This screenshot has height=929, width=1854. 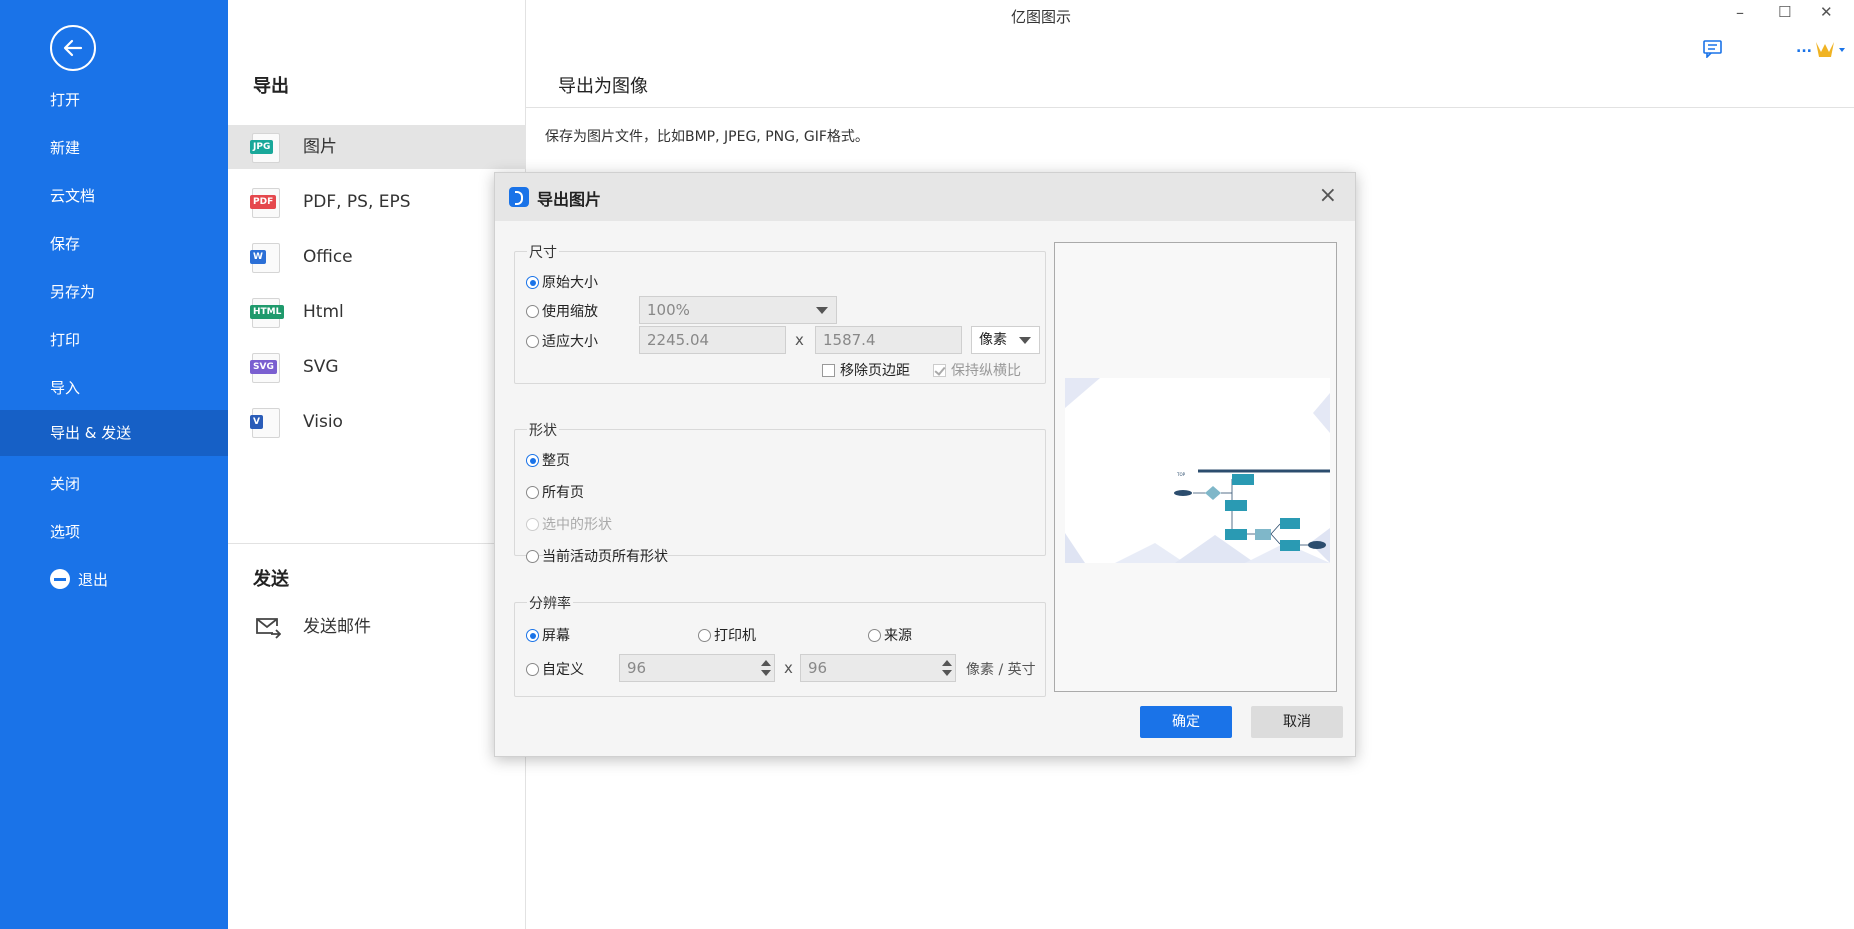 I want to click on cancel-button: 取消, so click(x=1297, y=722).